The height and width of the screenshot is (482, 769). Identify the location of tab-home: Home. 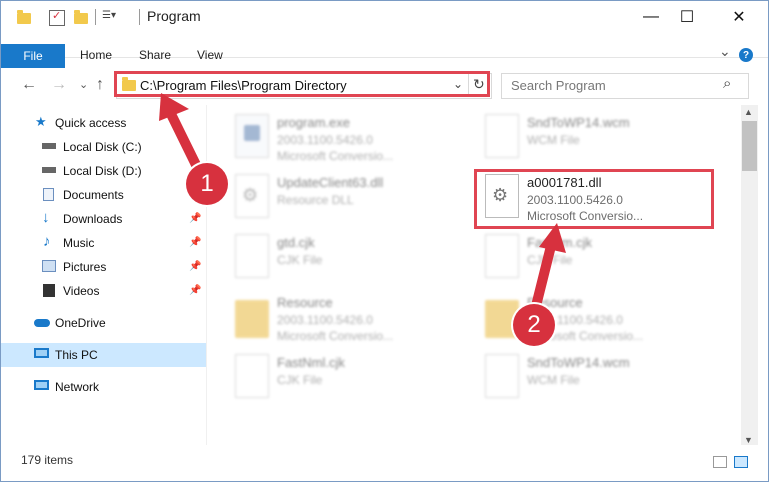
(96, 55).